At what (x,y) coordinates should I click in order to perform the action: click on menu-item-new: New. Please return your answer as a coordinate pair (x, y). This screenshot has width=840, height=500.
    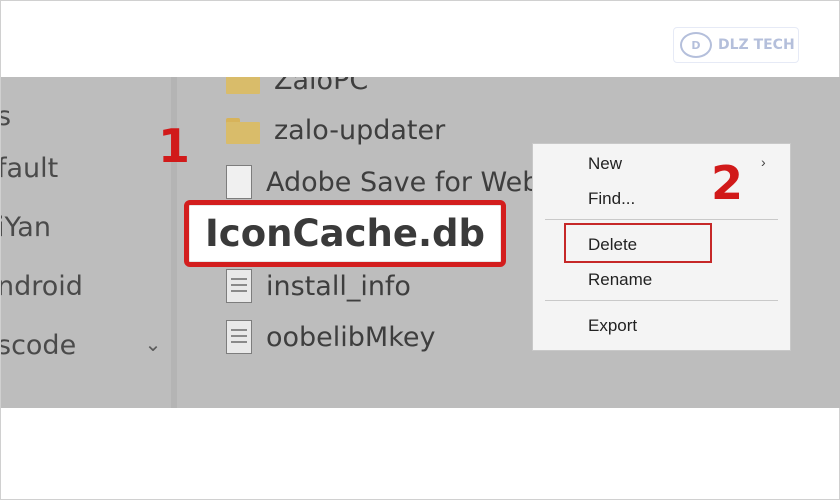
    Looking at the image, I should click on (605, 164).